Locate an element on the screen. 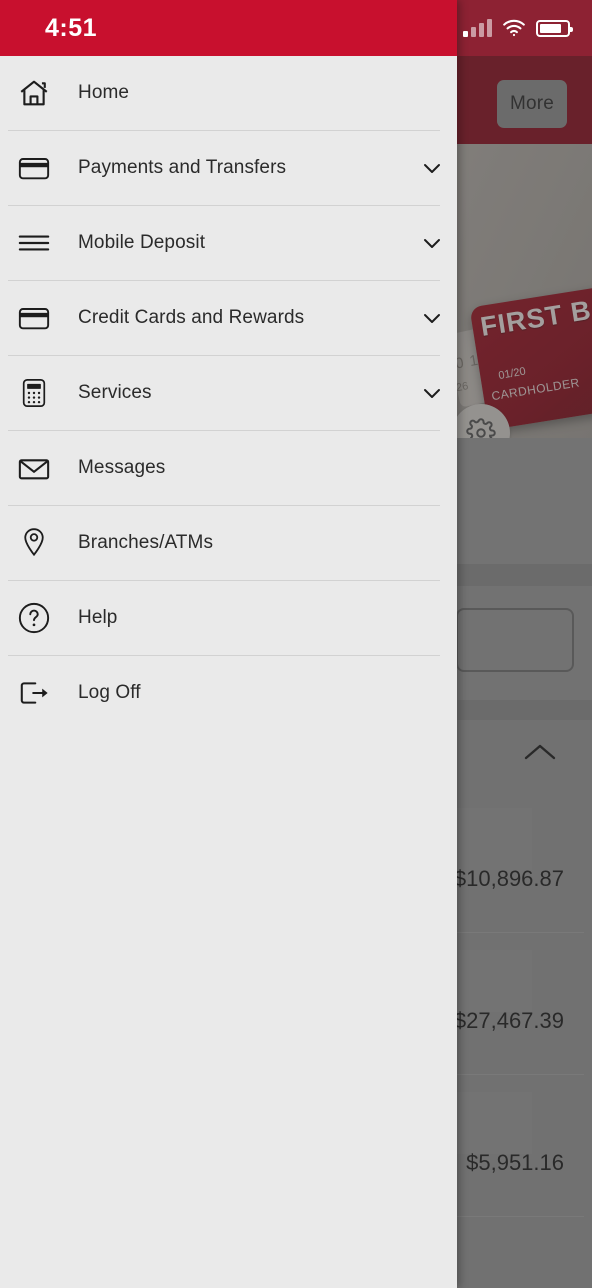 The image size is (592, 1288). menu-item-log-off: Log Off is located at coordinates (228, 693).